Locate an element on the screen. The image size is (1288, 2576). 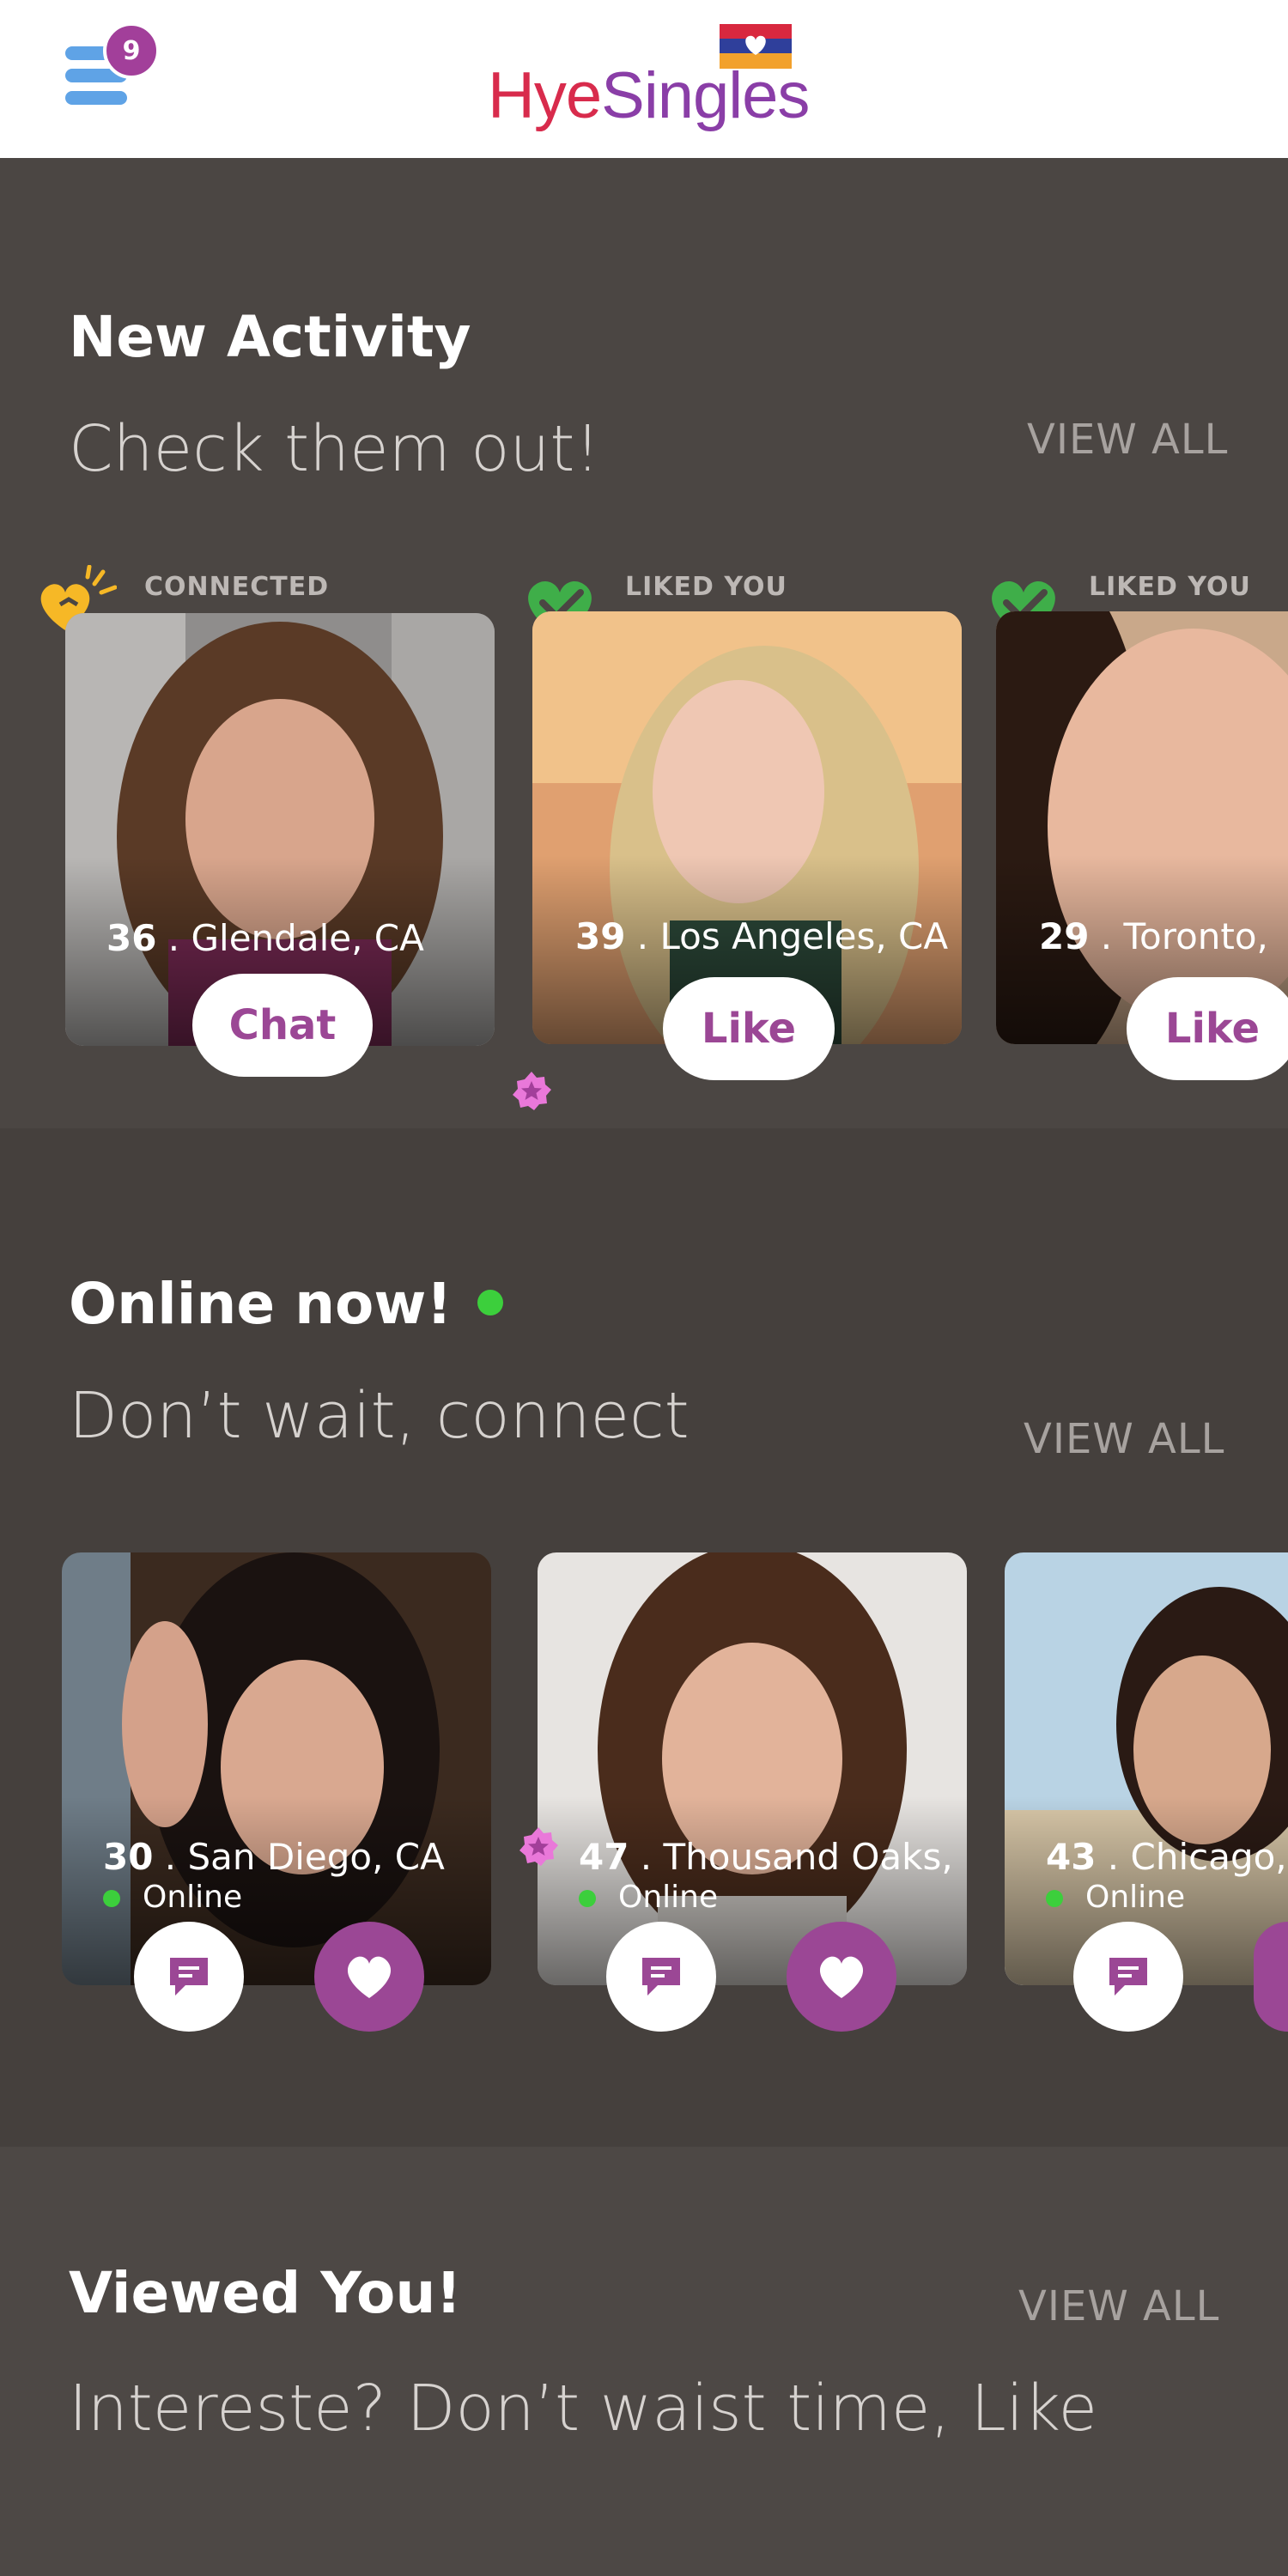
section-subtitle: Intereste? Don’t waist time, Like is located at coordinates (583, 2408).